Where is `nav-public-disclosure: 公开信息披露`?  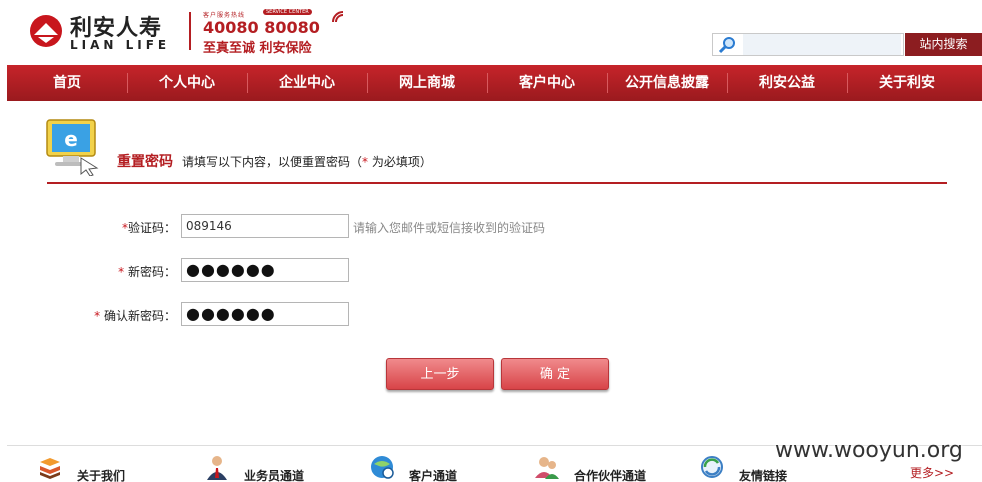 nav-public-disclosure: 公开信息披露 is located at coordinates (667, 83).